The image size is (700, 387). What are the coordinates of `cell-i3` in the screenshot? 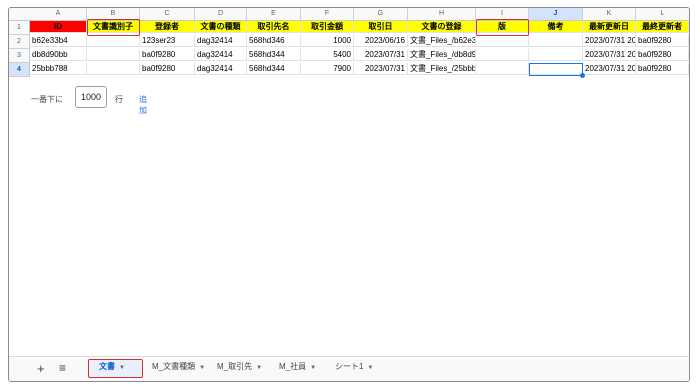 It's located at (502, 55).